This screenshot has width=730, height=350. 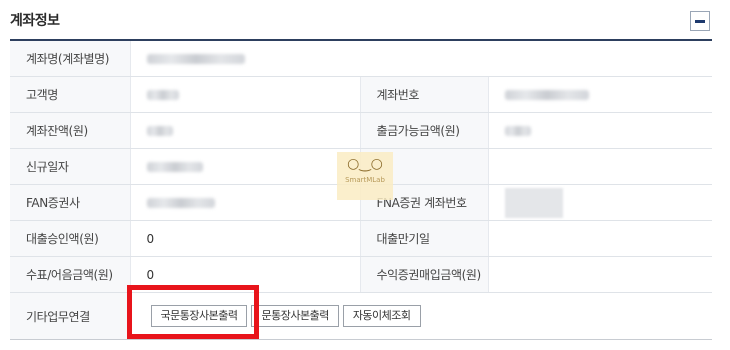 What do you see at coordinates (600, 202) in the screenshot?
I see `fna-account-value` at bounding box center [600, 202].